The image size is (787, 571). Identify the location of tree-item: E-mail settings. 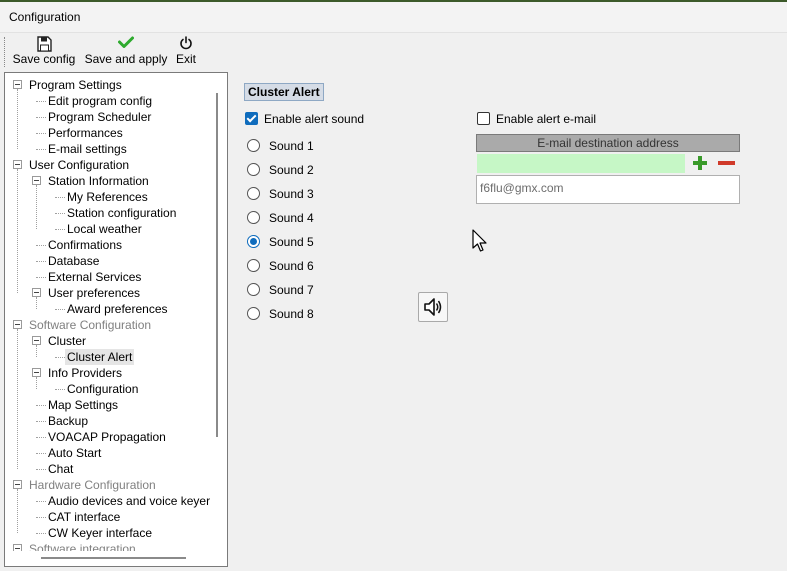
(107, 149).